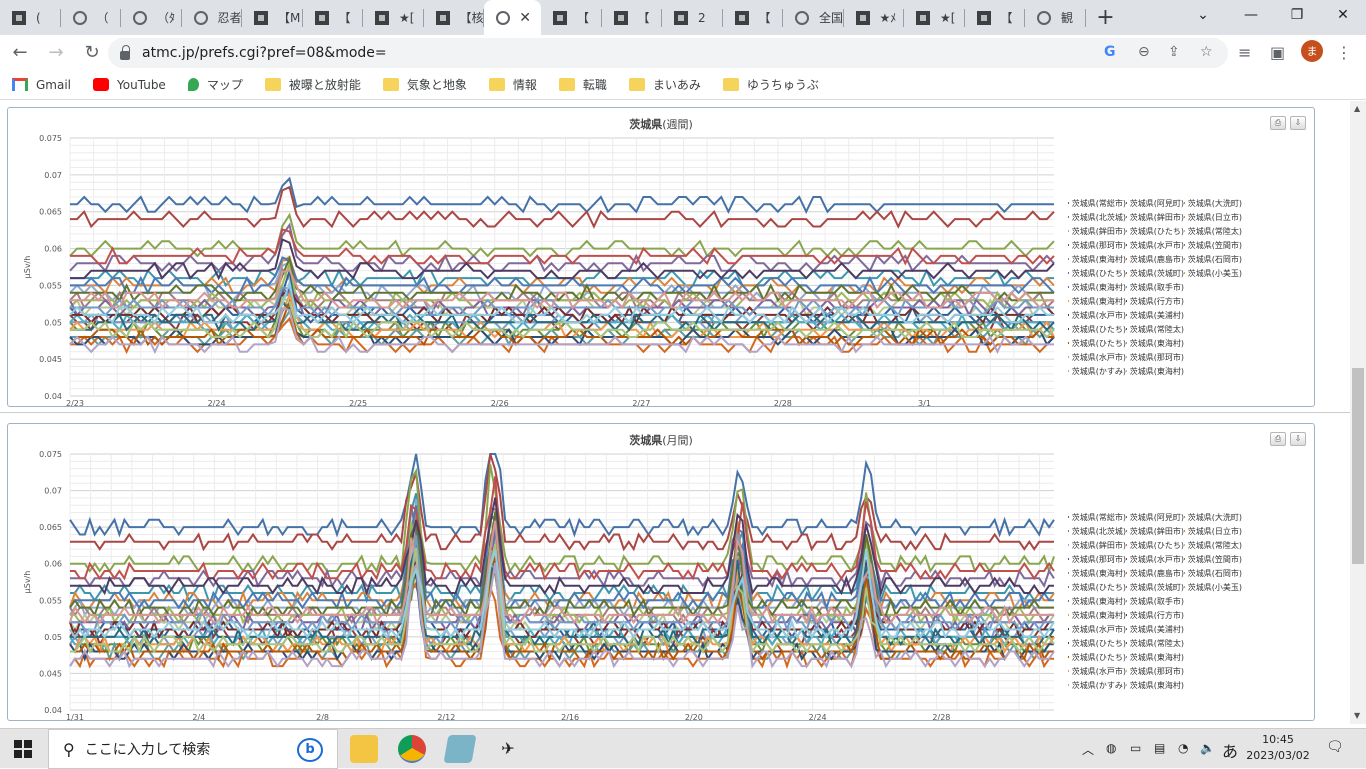 Image resolution: width=1366 pixels, height=769 pixels. I want to click on bookmark-item: マップ, so click(215, 84).